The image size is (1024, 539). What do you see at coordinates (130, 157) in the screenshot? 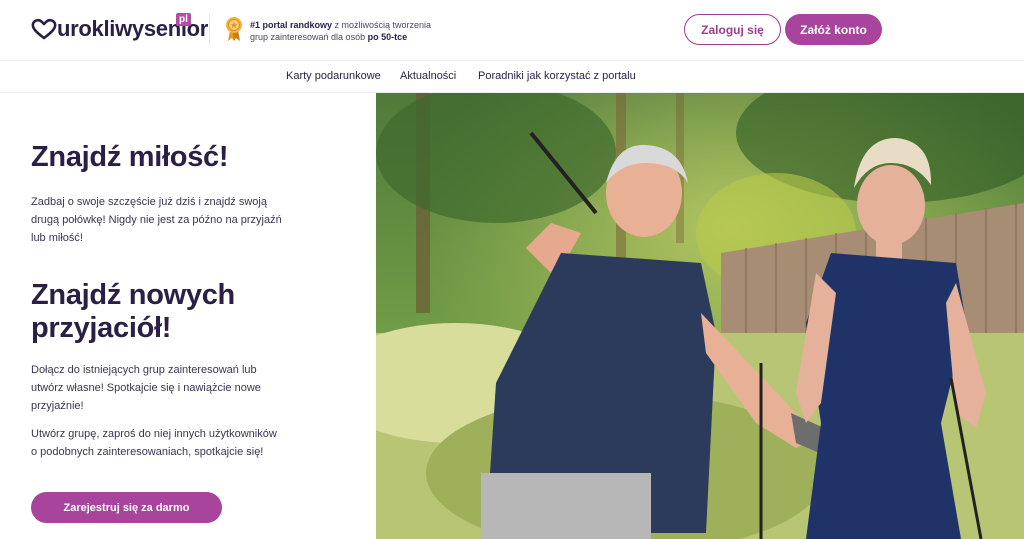
I see `heading-find-love: Znajdź miłość!` at bounding box center [130, 157].